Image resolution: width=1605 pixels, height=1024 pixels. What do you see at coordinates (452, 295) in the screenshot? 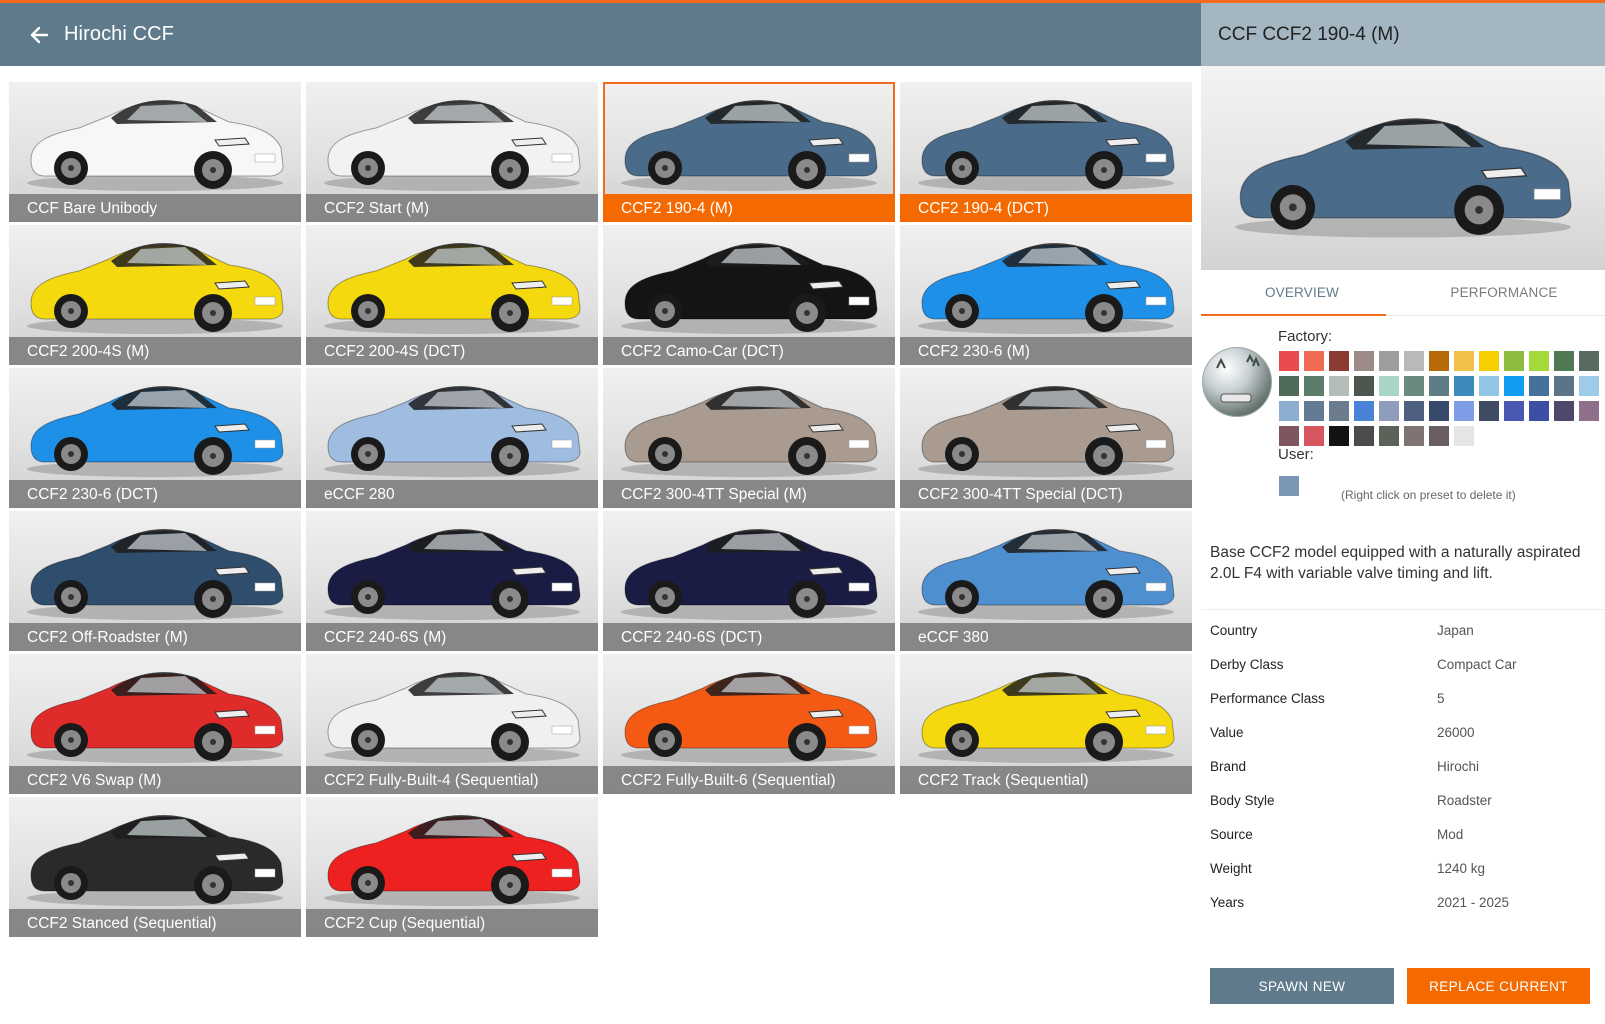
I see `vehicle-tile: CCF2 200-4S (DCT)` at bounding box center [452, 295].